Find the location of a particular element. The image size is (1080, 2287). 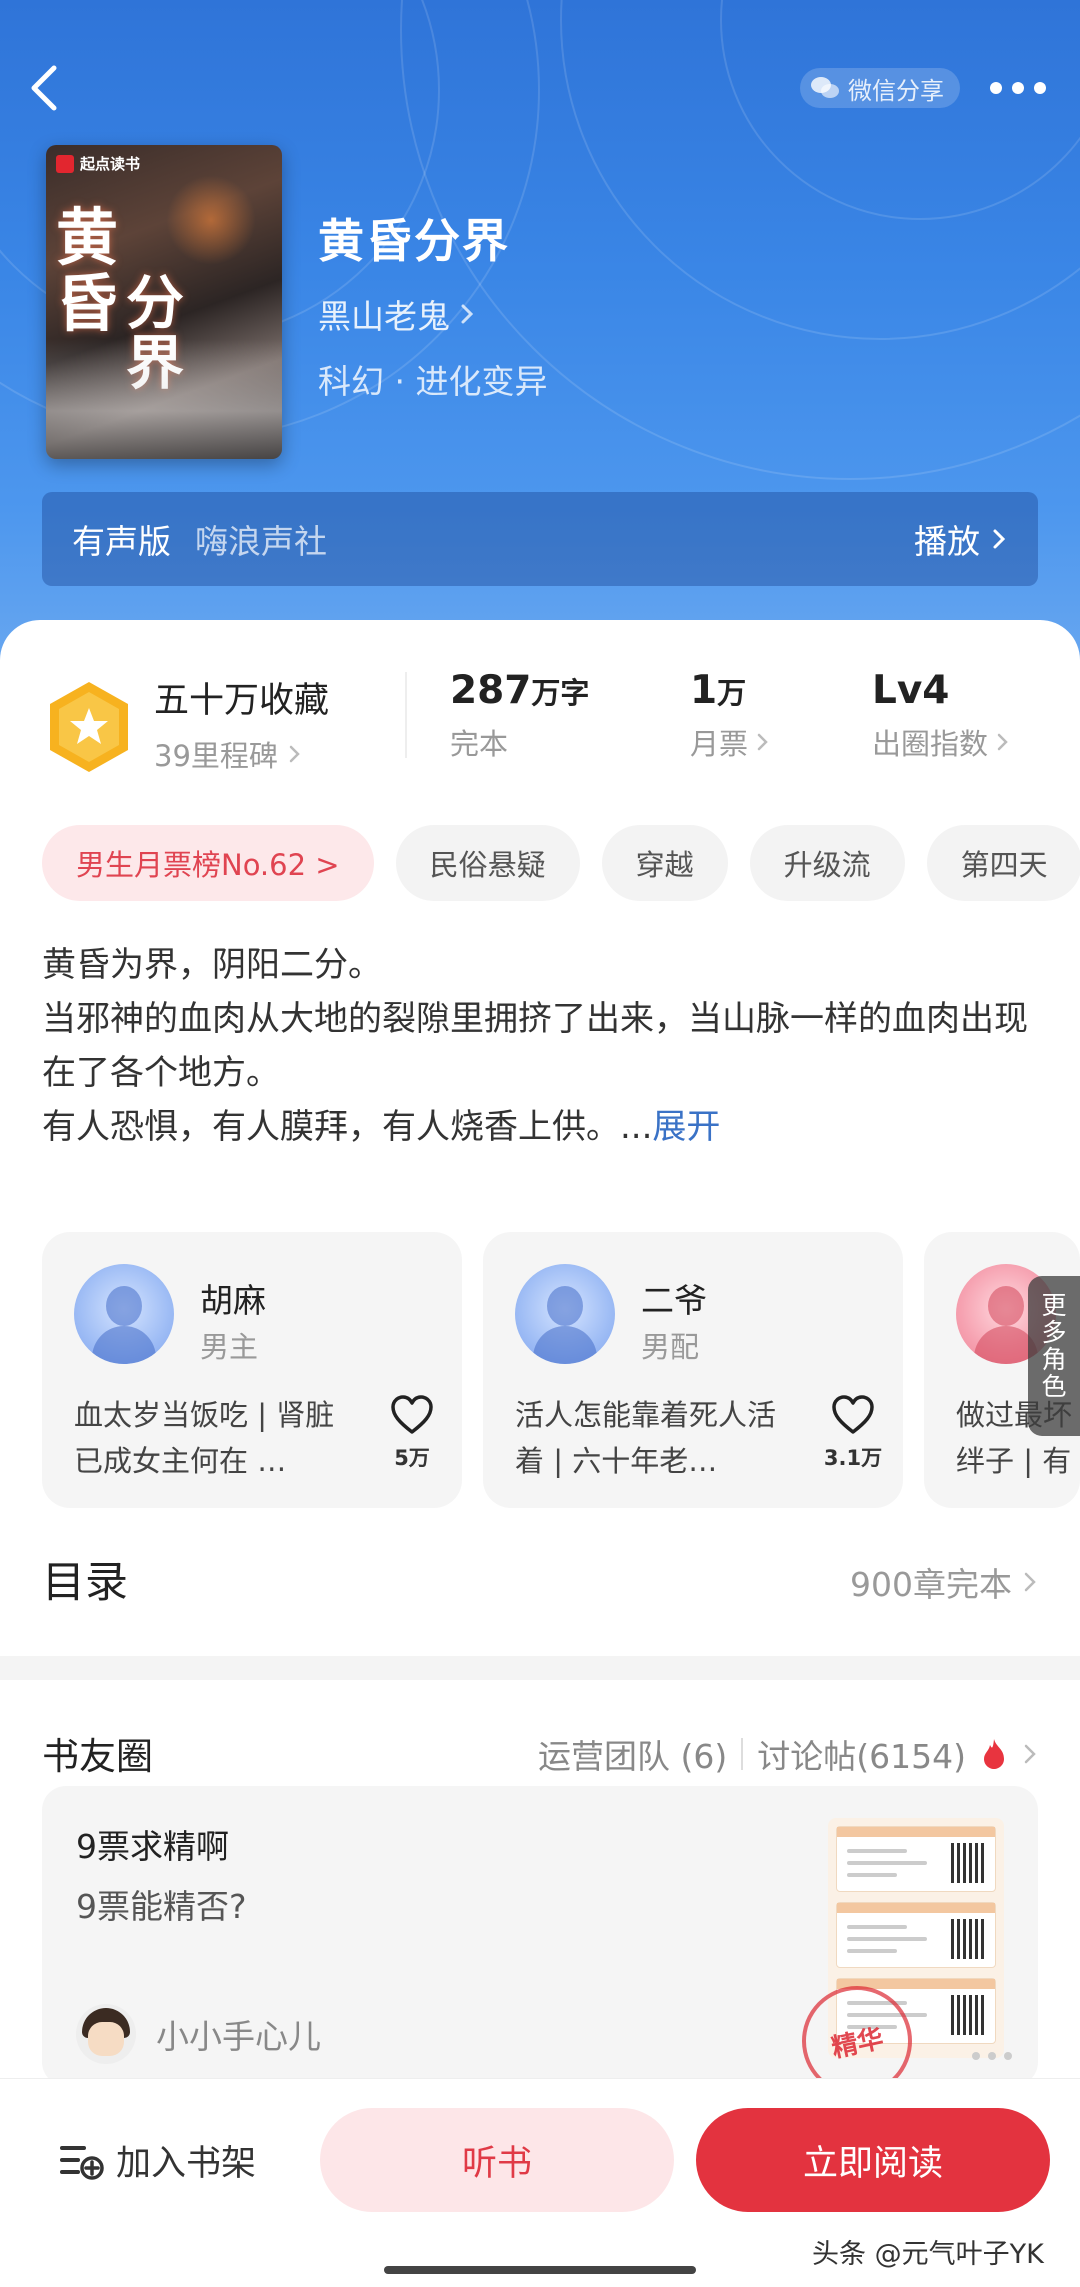

home-indicator is located at coordinates (540, 2270).